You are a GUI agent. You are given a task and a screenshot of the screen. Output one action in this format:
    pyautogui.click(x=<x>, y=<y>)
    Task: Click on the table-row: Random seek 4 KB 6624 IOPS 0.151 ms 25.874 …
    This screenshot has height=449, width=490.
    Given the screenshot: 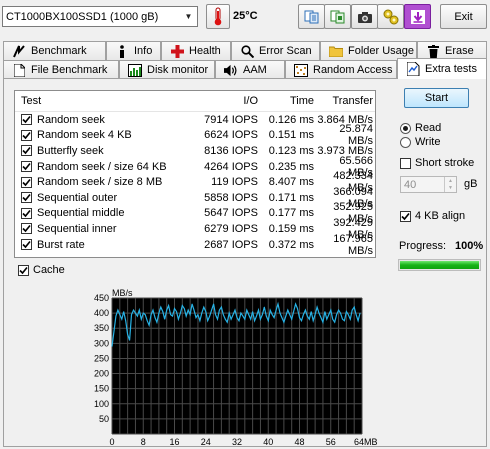 What is the action you would take?
    pyautogui.click(x=195, y=135)
    